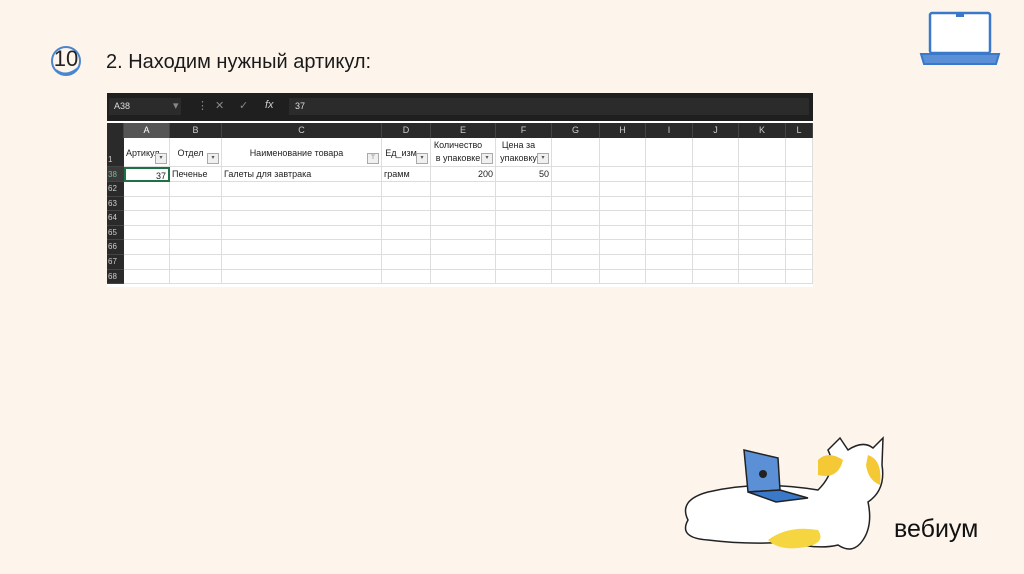 This screenshot has width=1024, height=574. Describe the element at coordinates (115, 189) in the screenshot. I see `row-header-62: 62` at that location.